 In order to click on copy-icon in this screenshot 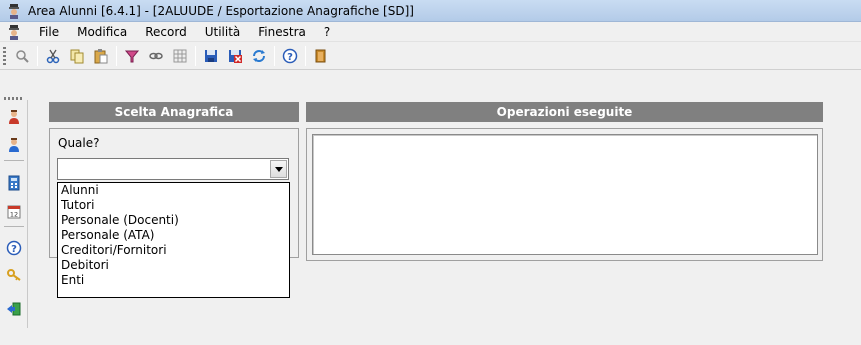, I will do `click(77, 56)`.